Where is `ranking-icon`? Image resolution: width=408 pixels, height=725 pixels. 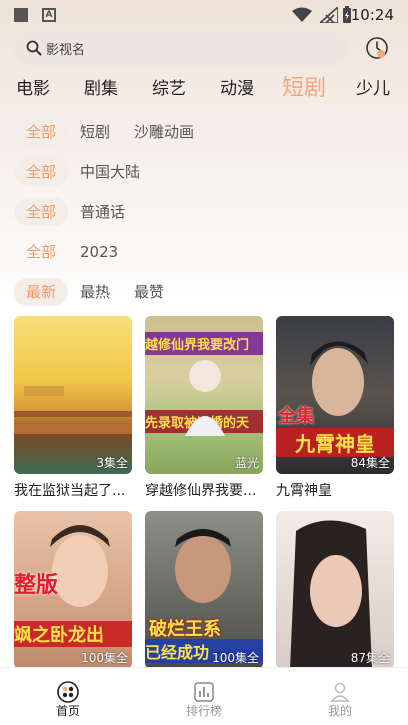
ranking-icon is located at coordinates (204, 692).